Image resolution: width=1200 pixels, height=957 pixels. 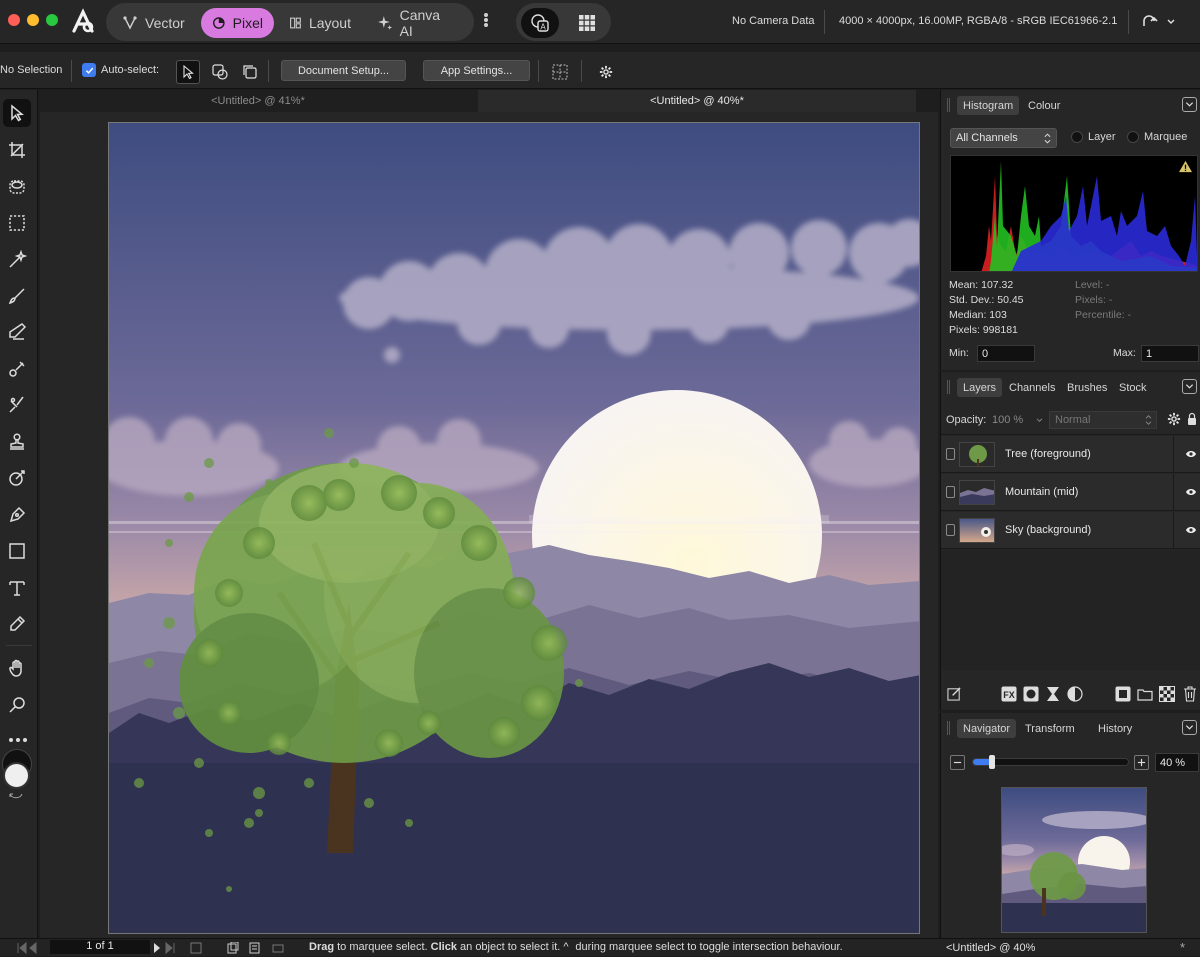 What do you see at coordinates (31, 948) in the screenshot?
I see `first-page-icon` at bounding box center [31, 948].